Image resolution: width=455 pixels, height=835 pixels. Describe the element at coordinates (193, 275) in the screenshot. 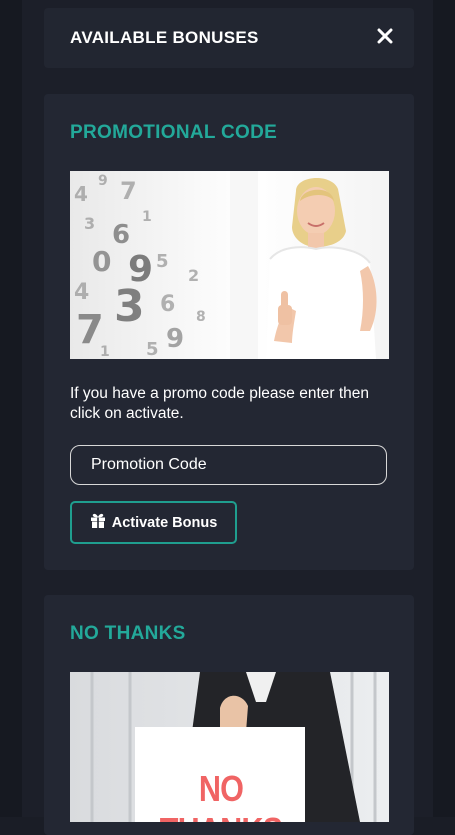

I see `svg-text: 2` at that location.